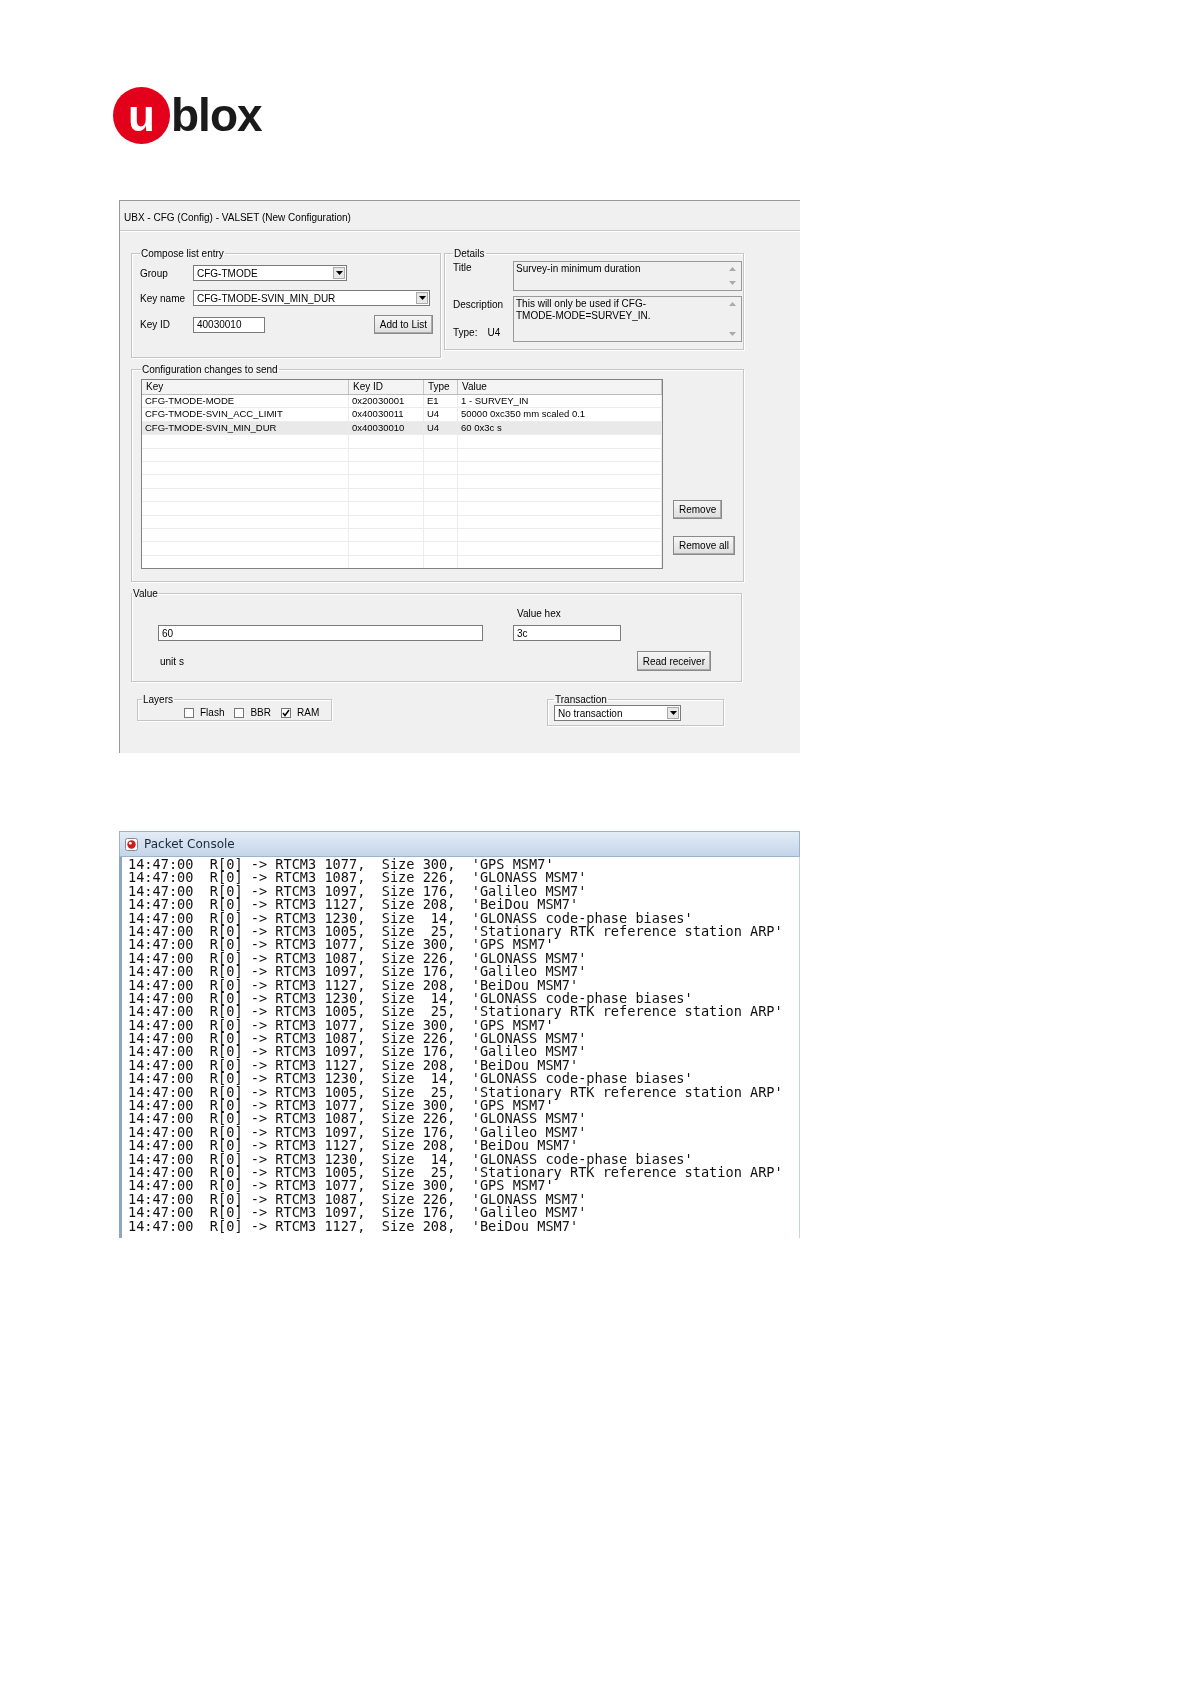  What do you see at coordinates (189, 844) in the screenshot?
I see `window-title: Packet Console` at bounding box center [189, 844].